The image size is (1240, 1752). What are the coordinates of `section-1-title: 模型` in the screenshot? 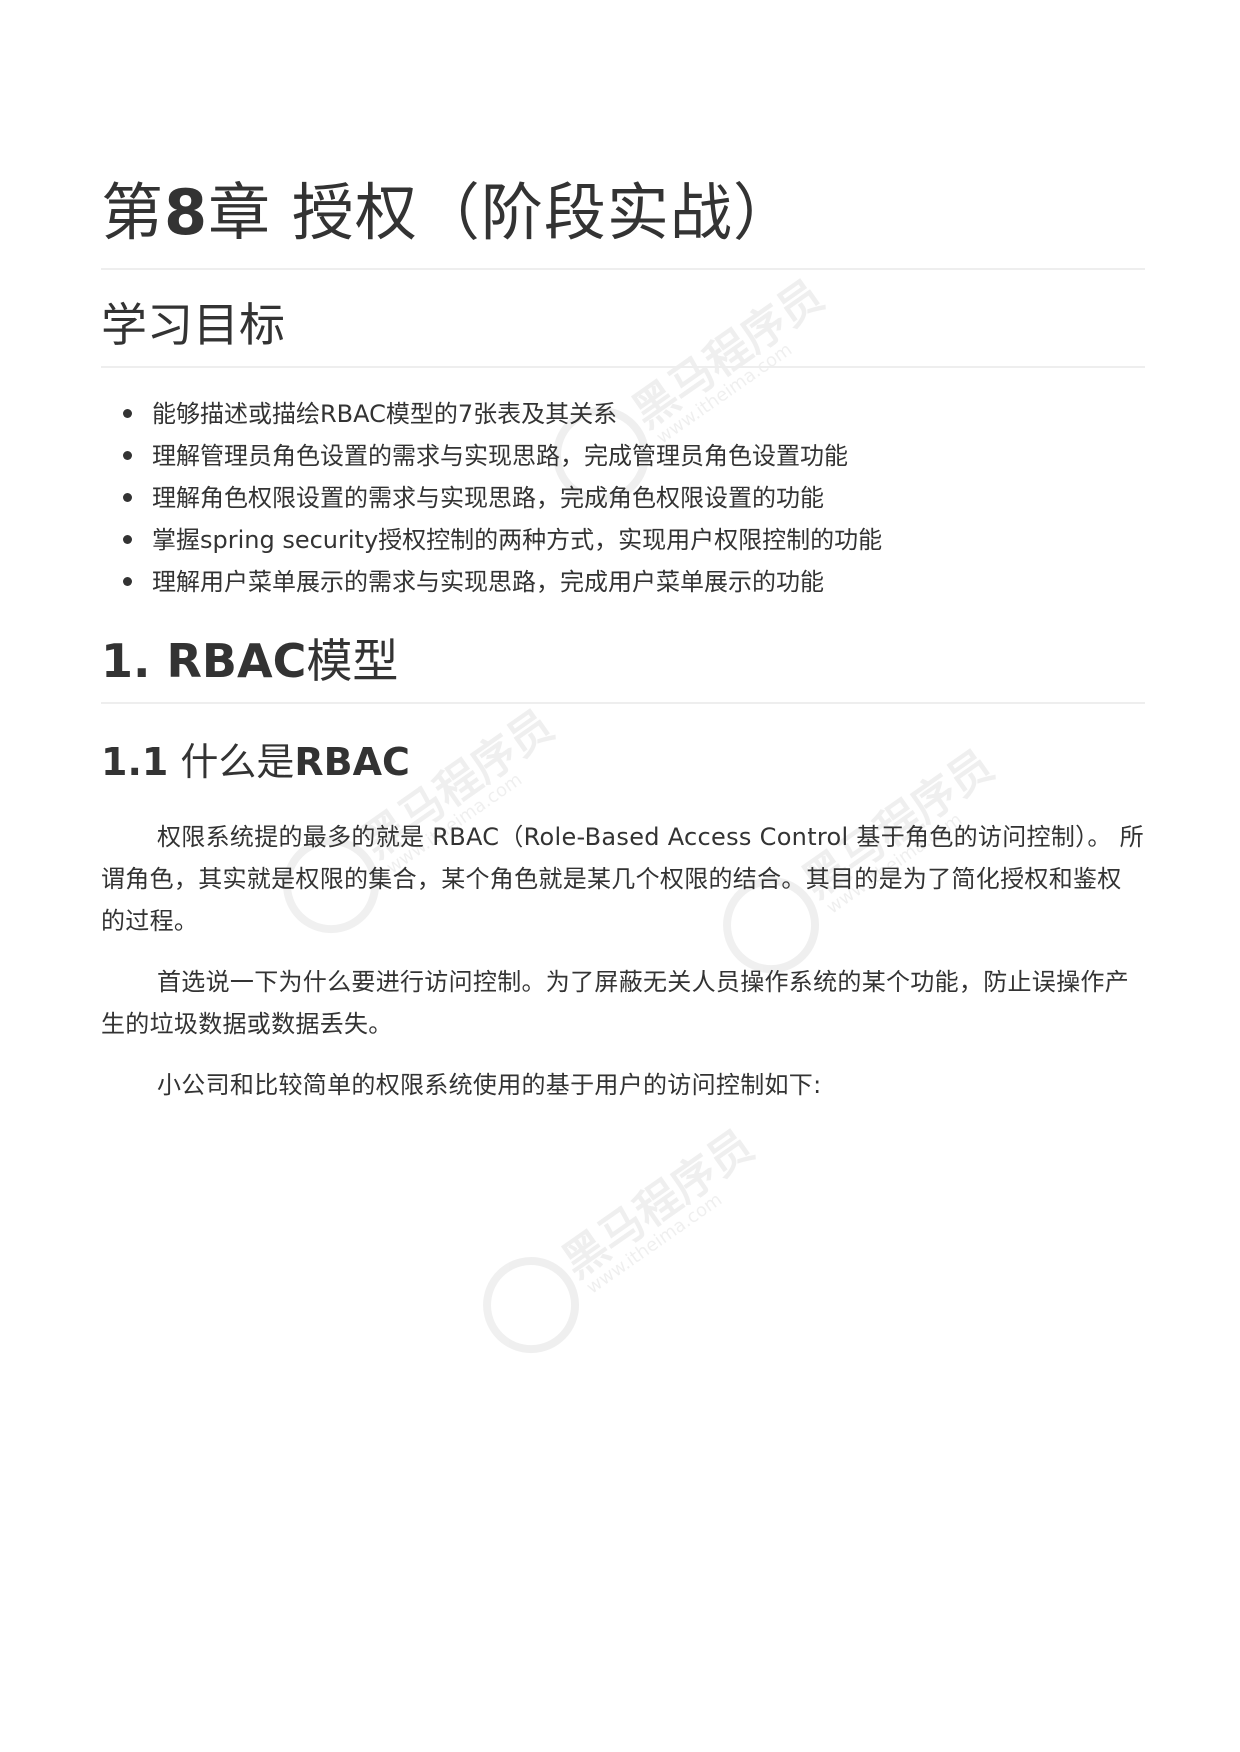 It's located at (352, 661).